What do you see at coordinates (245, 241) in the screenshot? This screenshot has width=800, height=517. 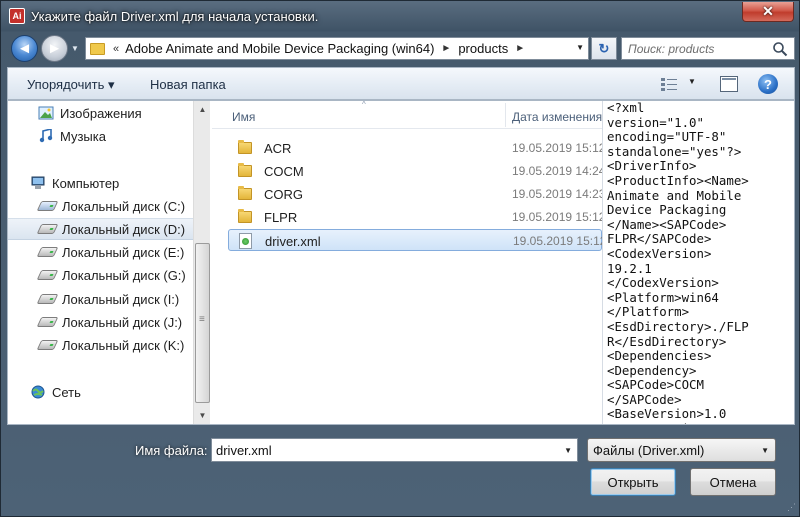 I see `xml-file-icon` at bounding box center [245, 241].